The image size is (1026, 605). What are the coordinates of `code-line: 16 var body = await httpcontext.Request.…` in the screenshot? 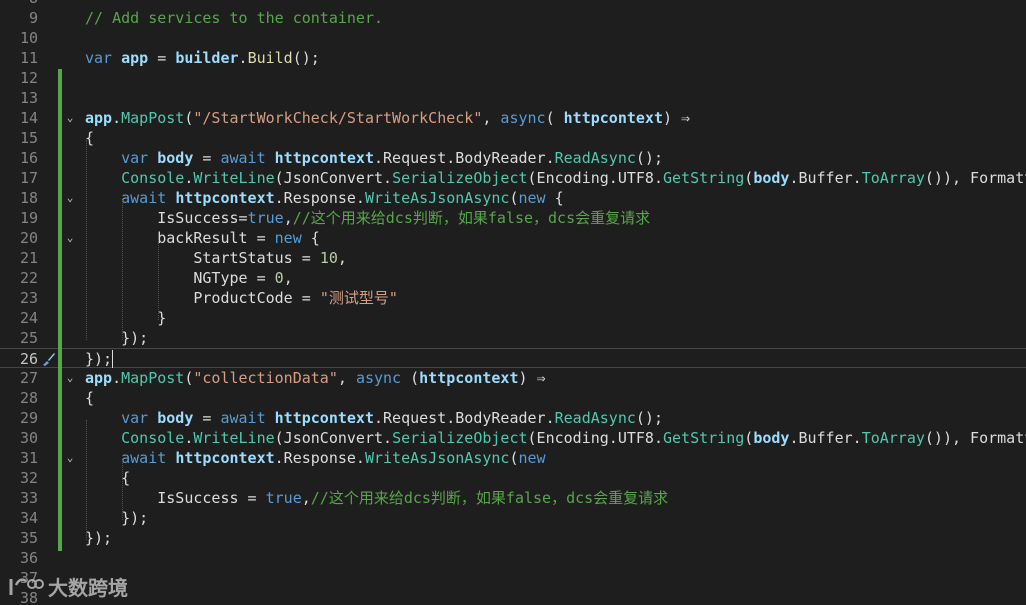 It's located at (513, 158).